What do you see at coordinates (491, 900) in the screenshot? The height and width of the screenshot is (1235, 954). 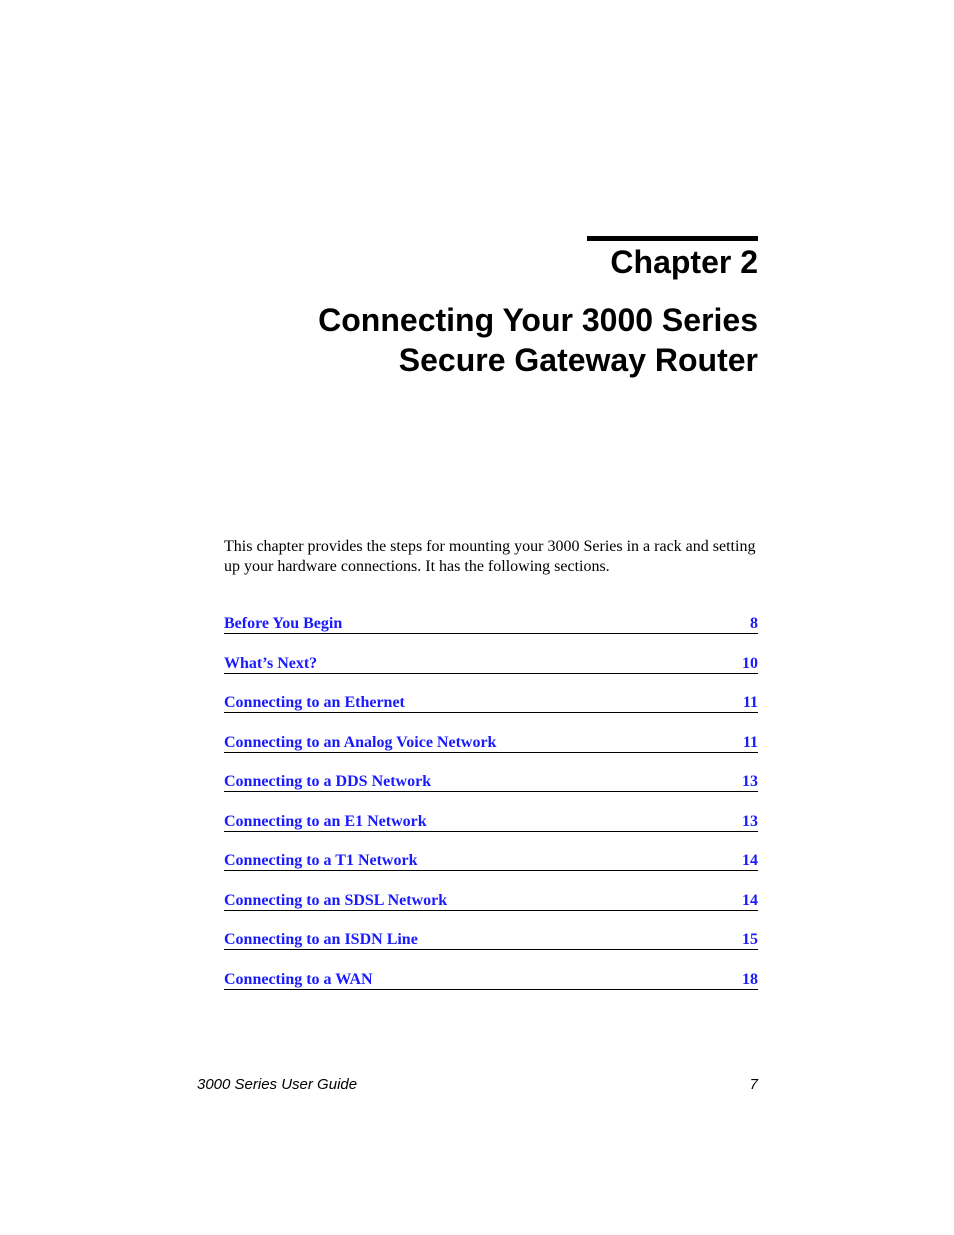 I see `toc-entry: Connecting to an SDSL Network 14` at bounding box center [491, 900].